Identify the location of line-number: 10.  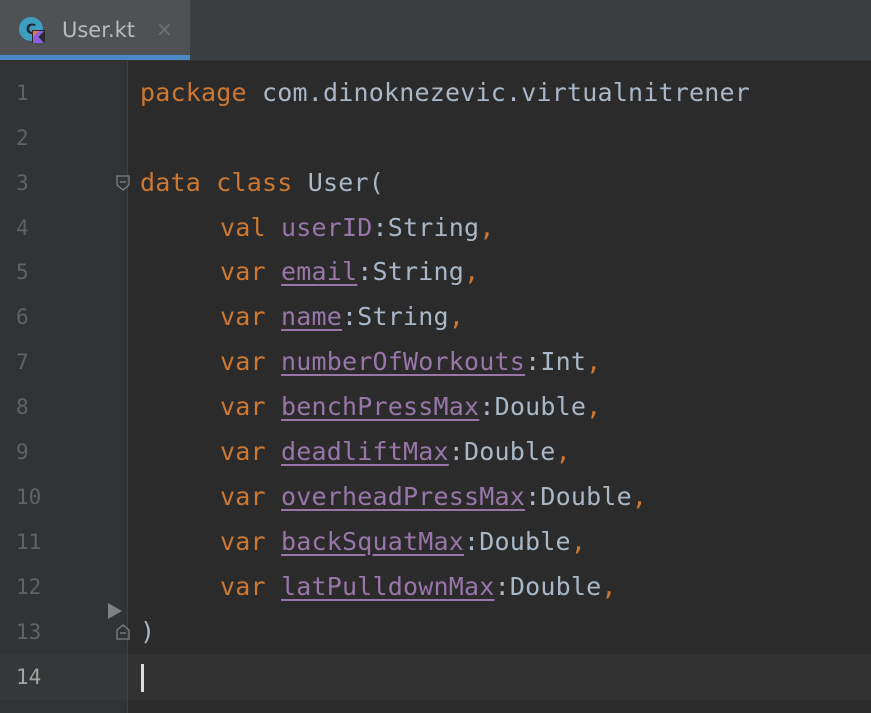
(29, 497).